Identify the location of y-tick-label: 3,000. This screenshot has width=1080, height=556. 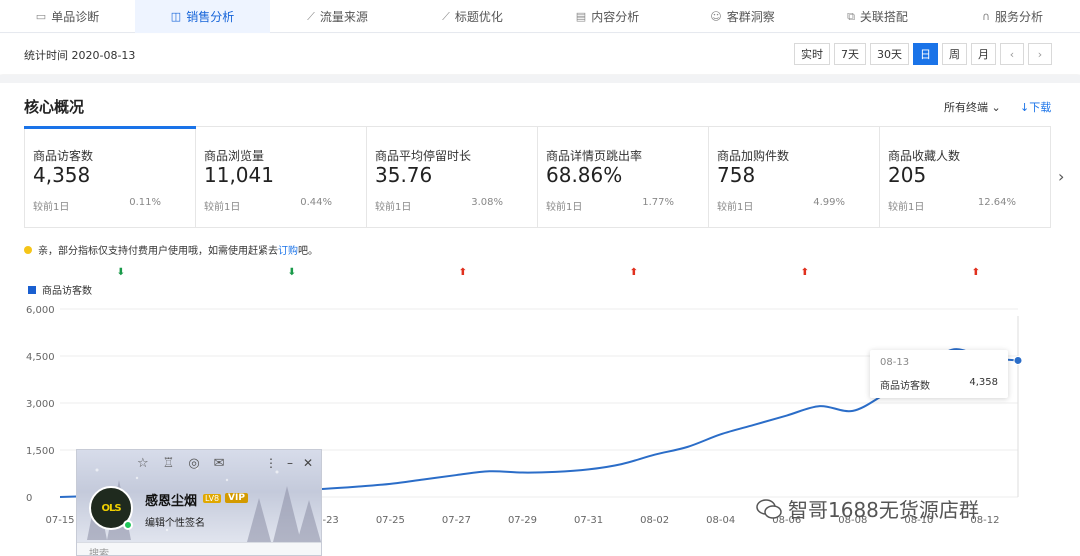
(40, 404).